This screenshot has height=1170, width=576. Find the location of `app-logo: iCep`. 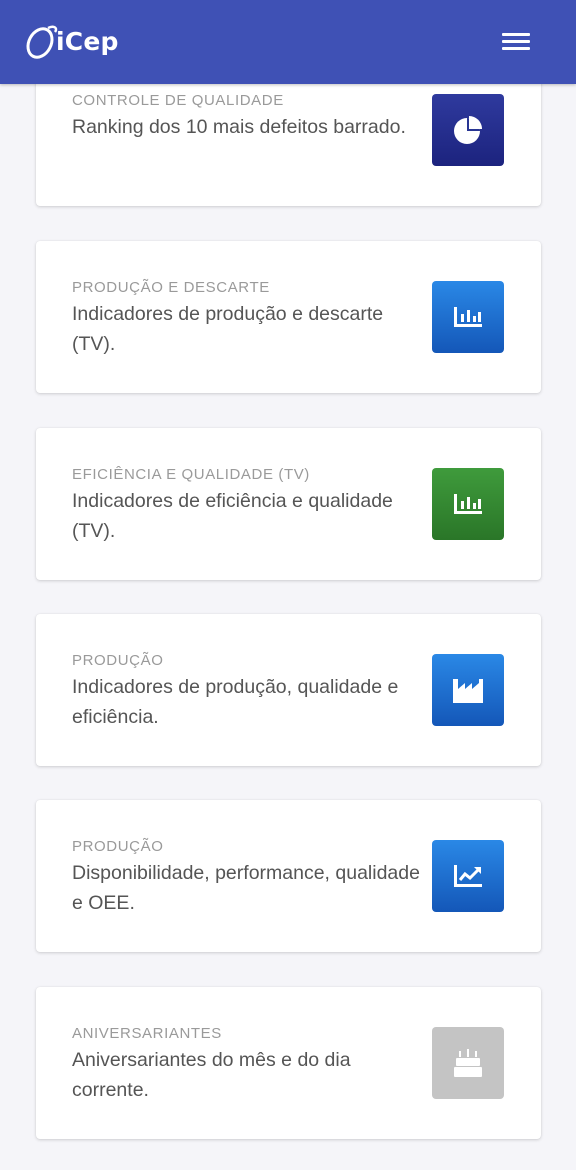

app-logo: iCep is located at coordinates (71, 42).